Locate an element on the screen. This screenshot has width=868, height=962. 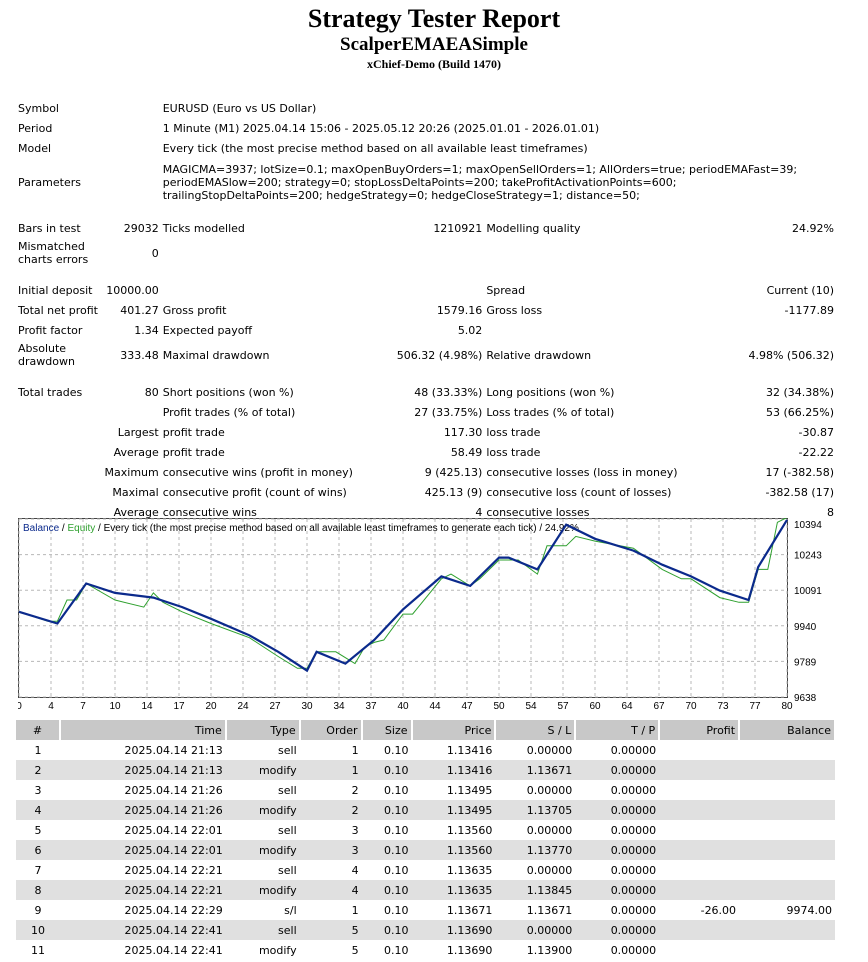
table-cell: 6 is located at coordinates (38, 850).